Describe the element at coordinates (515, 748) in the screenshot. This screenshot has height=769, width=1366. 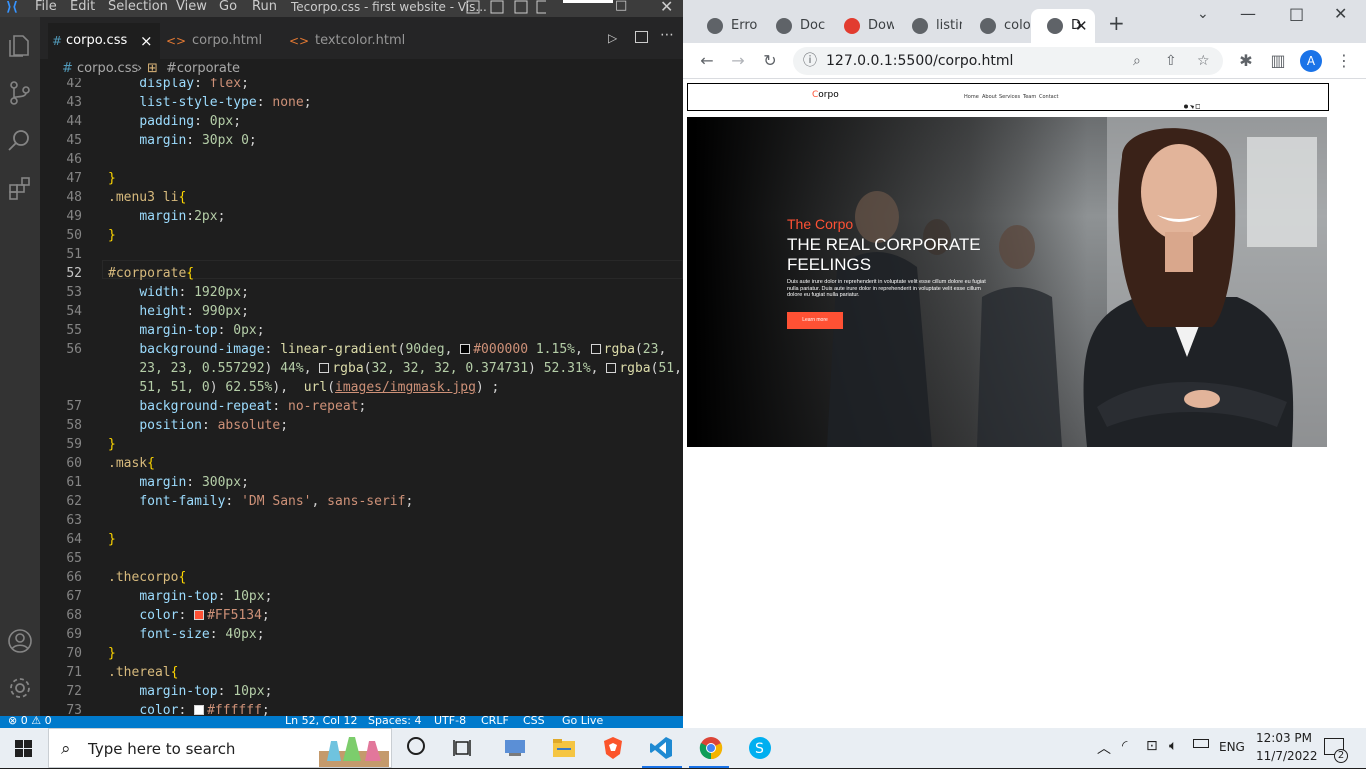
I see `app-icon` at that location.